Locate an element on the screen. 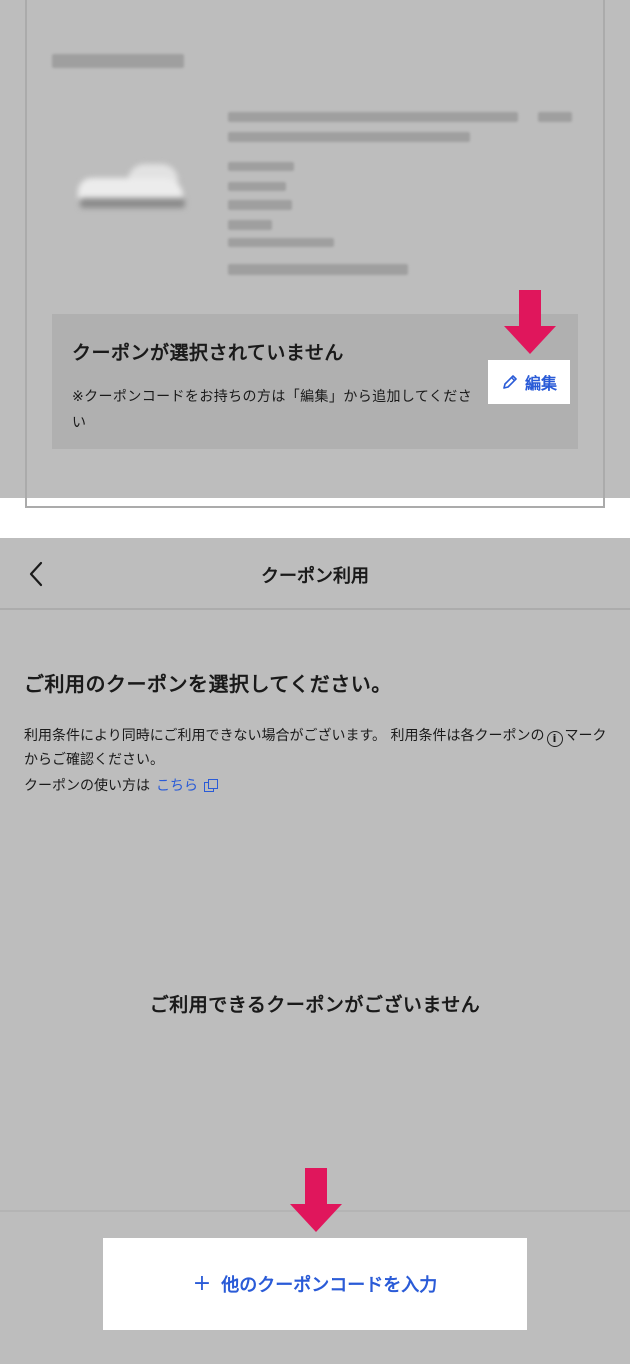 The image size is (630, 1364). redacted-product-detail is located at coordinates (261, 166).